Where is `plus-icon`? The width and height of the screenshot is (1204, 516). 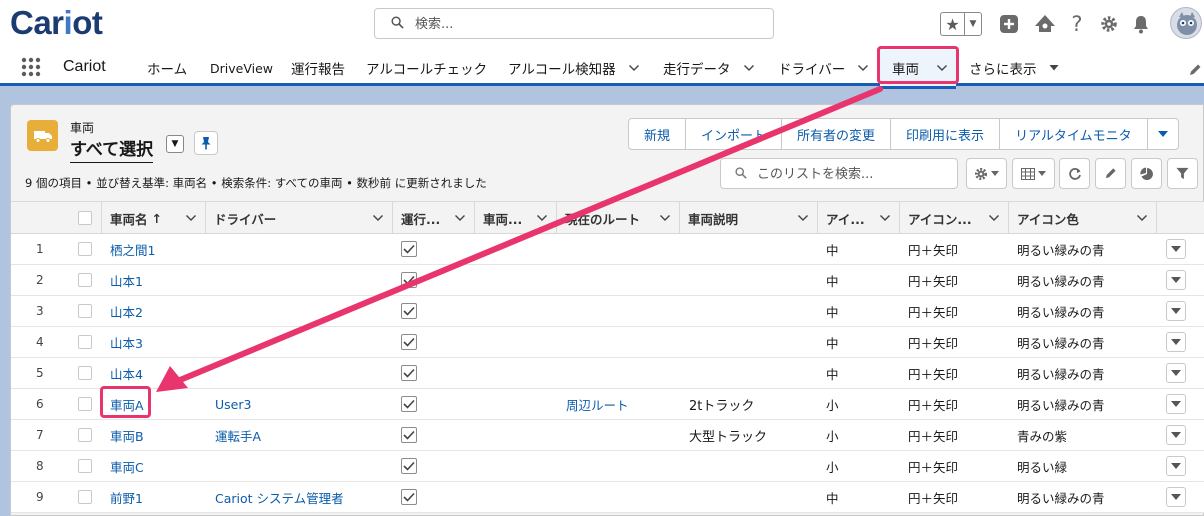
plus-icon is located at coordinates (1009, 24).